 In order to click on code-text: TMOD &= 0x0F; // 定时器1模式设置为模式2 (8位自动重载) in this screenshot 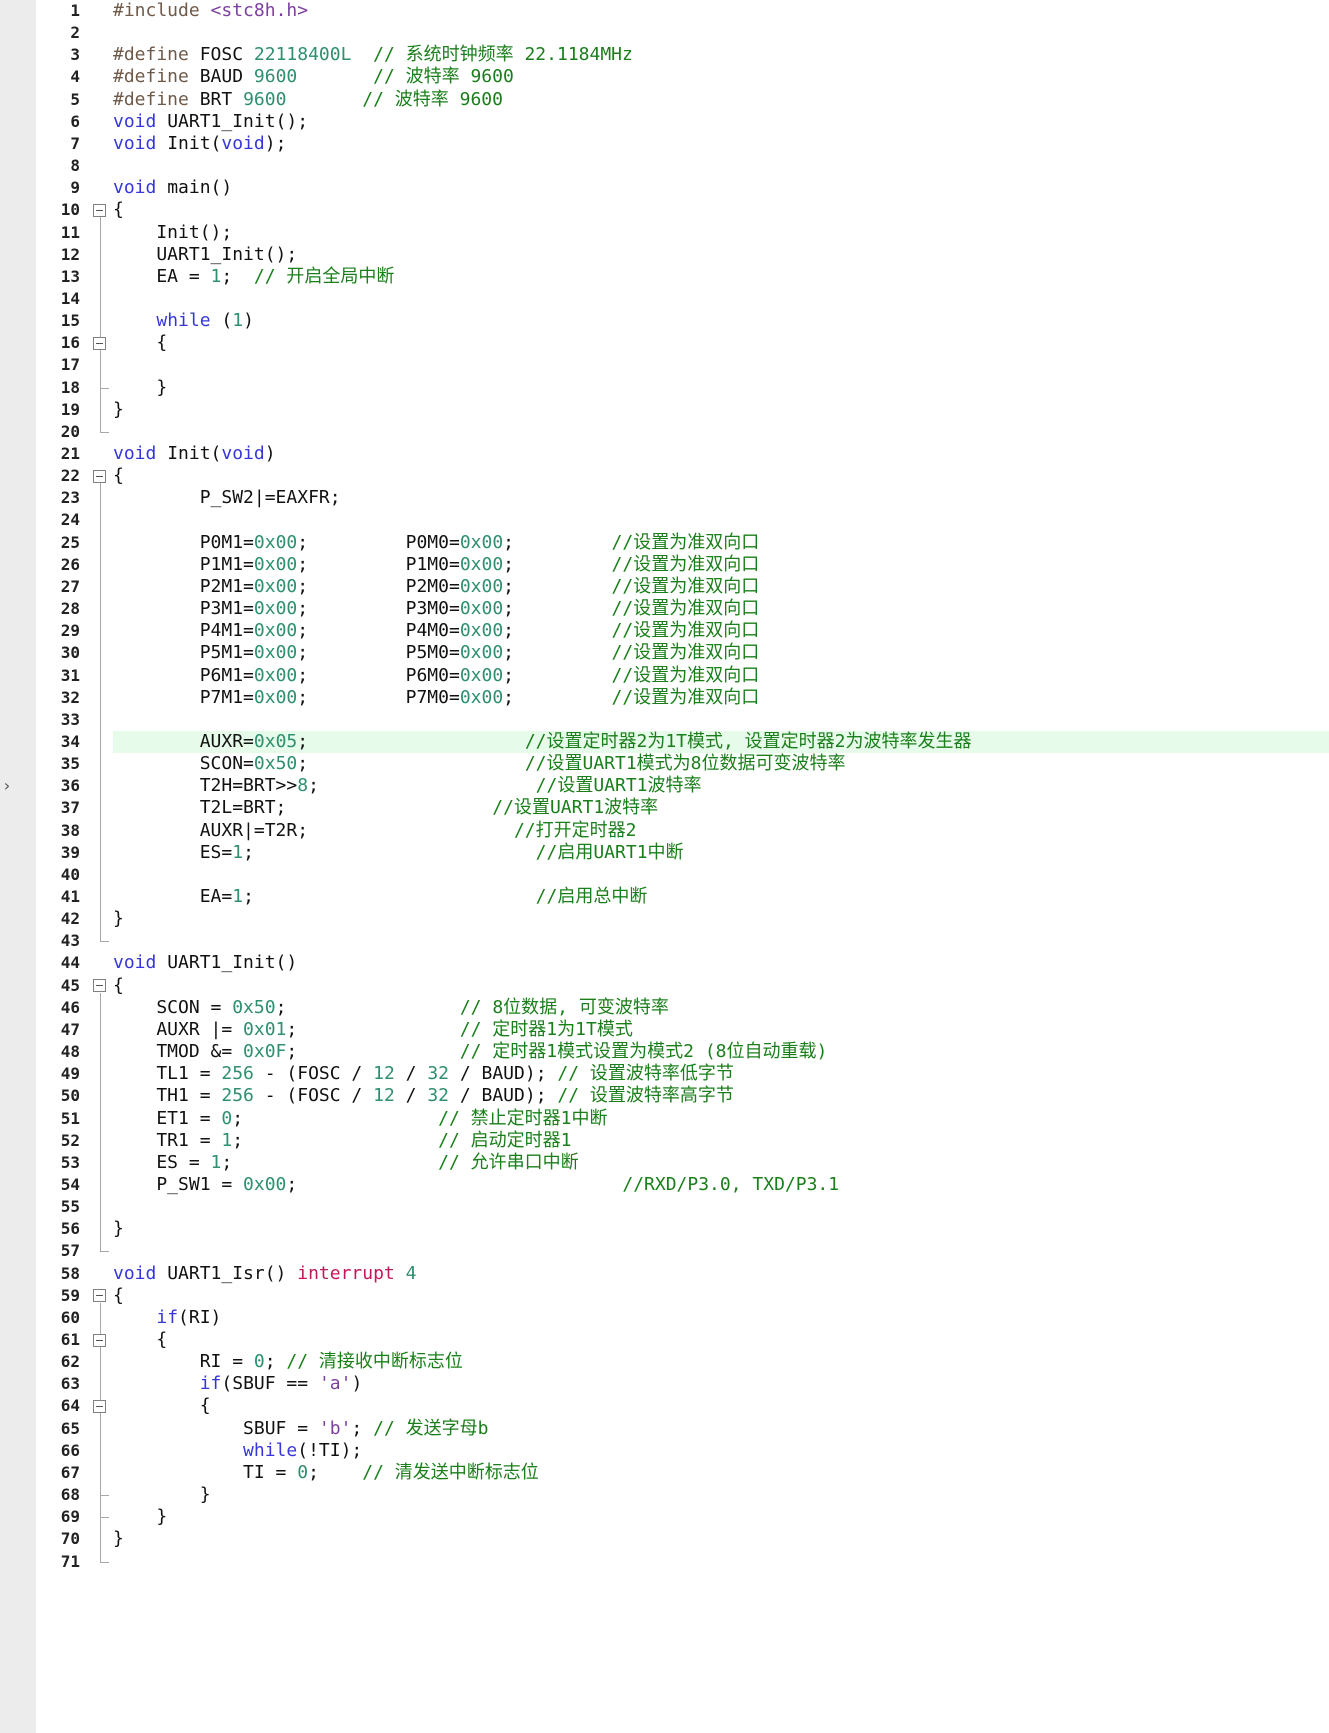, I will do `click(721, 1052)`.